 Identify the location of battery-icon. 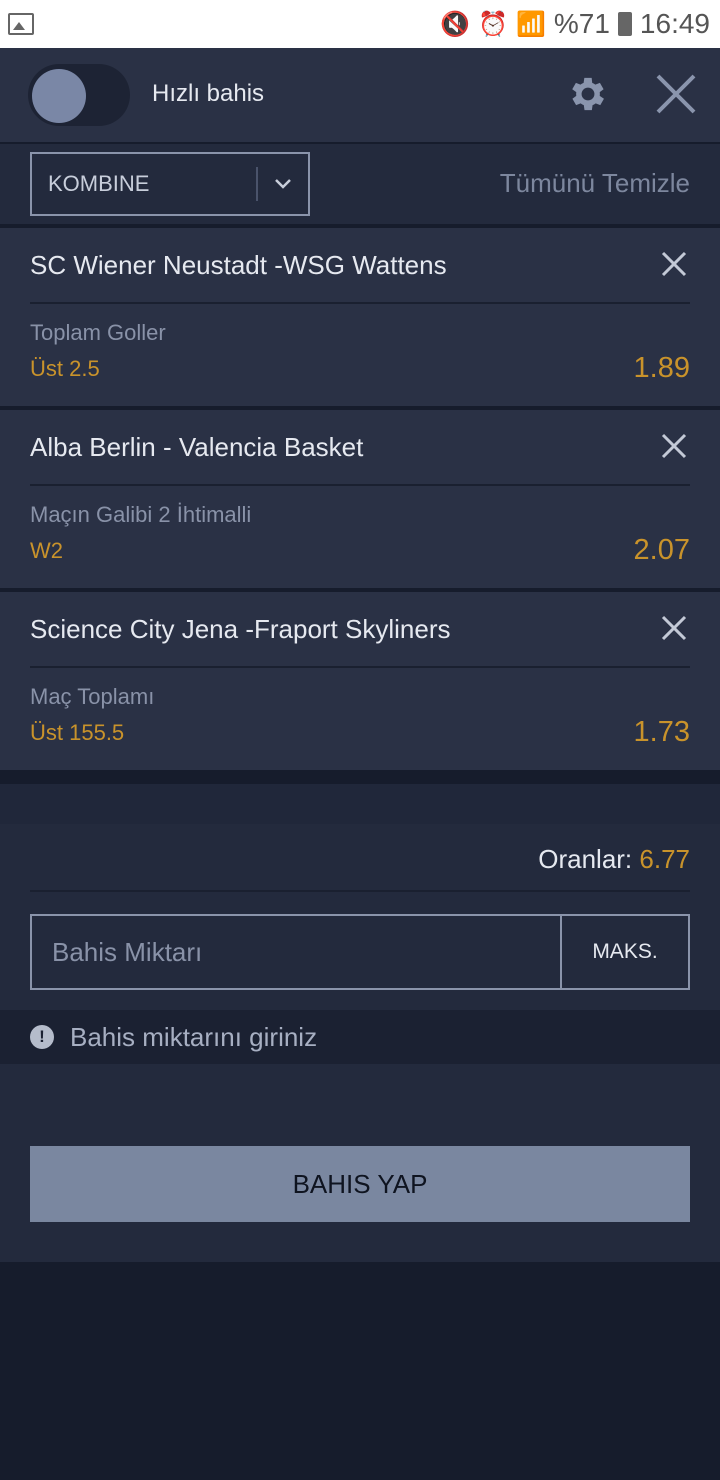
(624, 24).